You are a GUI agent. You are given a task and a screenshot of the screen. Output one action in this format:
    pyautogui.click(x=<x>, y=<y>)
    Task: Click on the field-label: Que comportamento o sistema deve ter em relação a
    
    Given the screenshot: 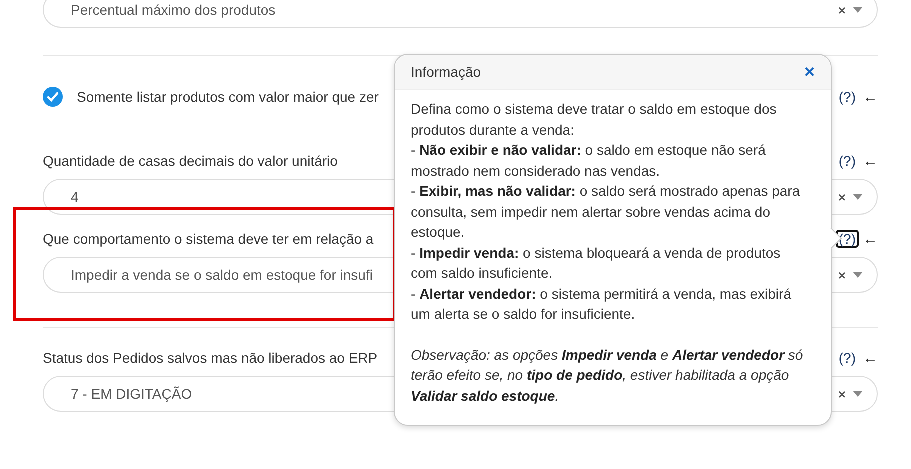 What is the action you would take?
    pyautogui.click(x=208, y=239)
    